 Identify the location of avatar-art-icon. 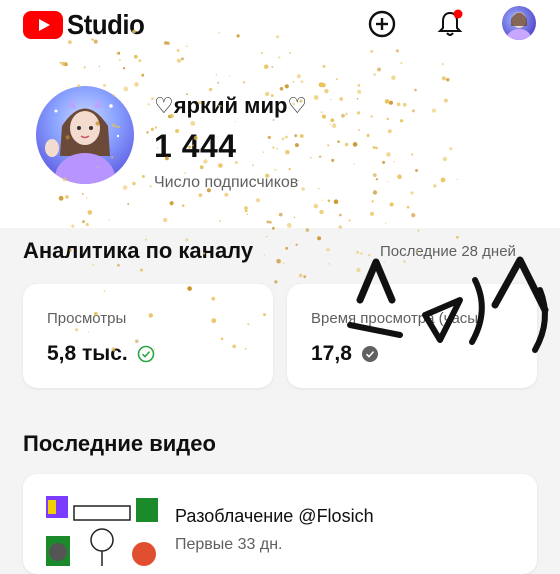
(519, 26).